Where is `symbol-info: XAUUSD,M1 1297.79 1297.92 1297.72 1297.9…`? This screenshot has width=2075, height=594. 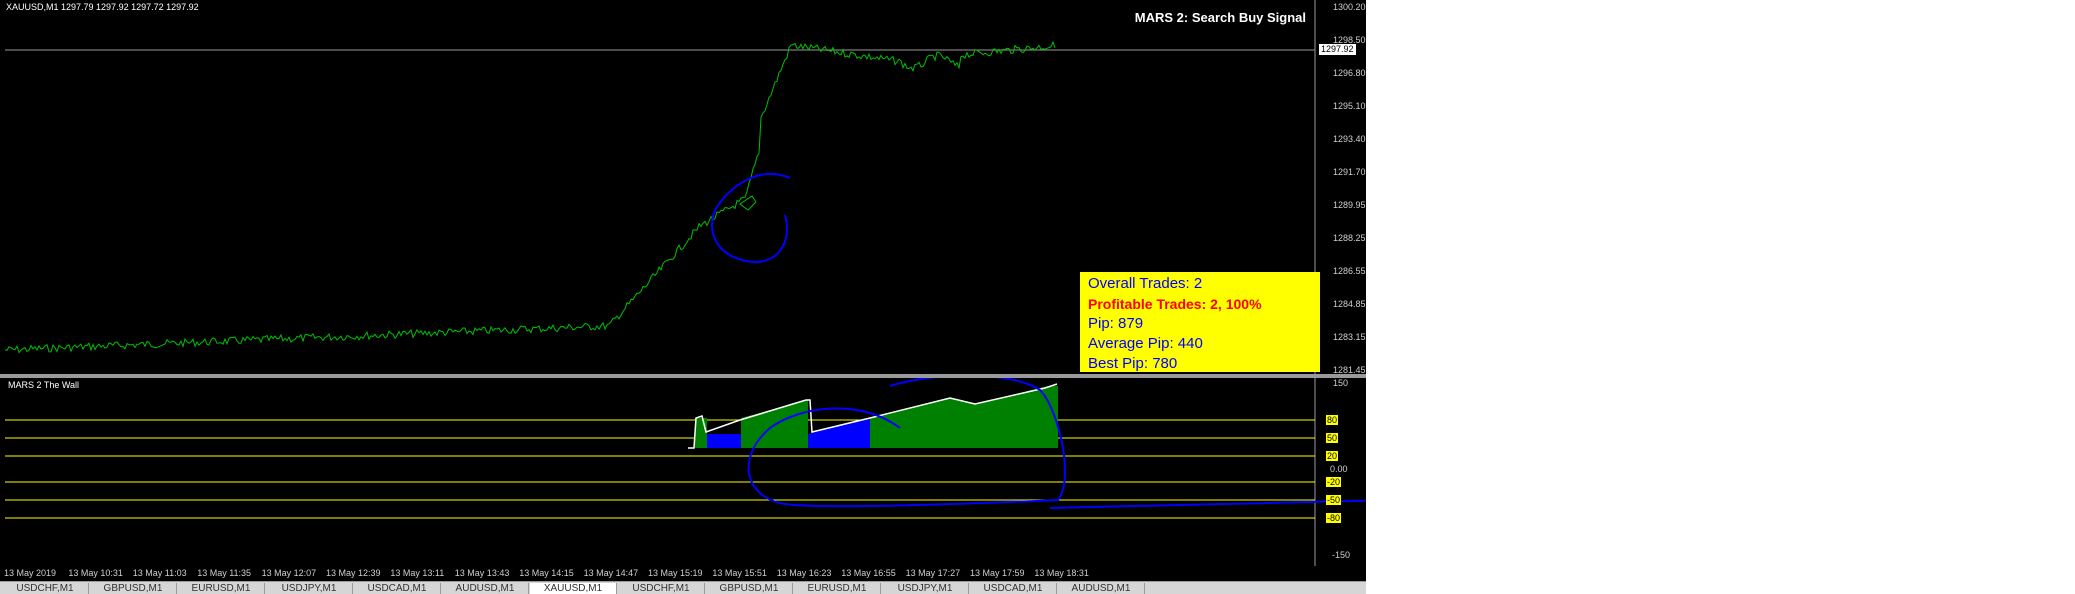
symbol-info: XAUUSD,M1 1297.79 1297.92 1297.72 1297.9… is located at coordinates (102, 7).